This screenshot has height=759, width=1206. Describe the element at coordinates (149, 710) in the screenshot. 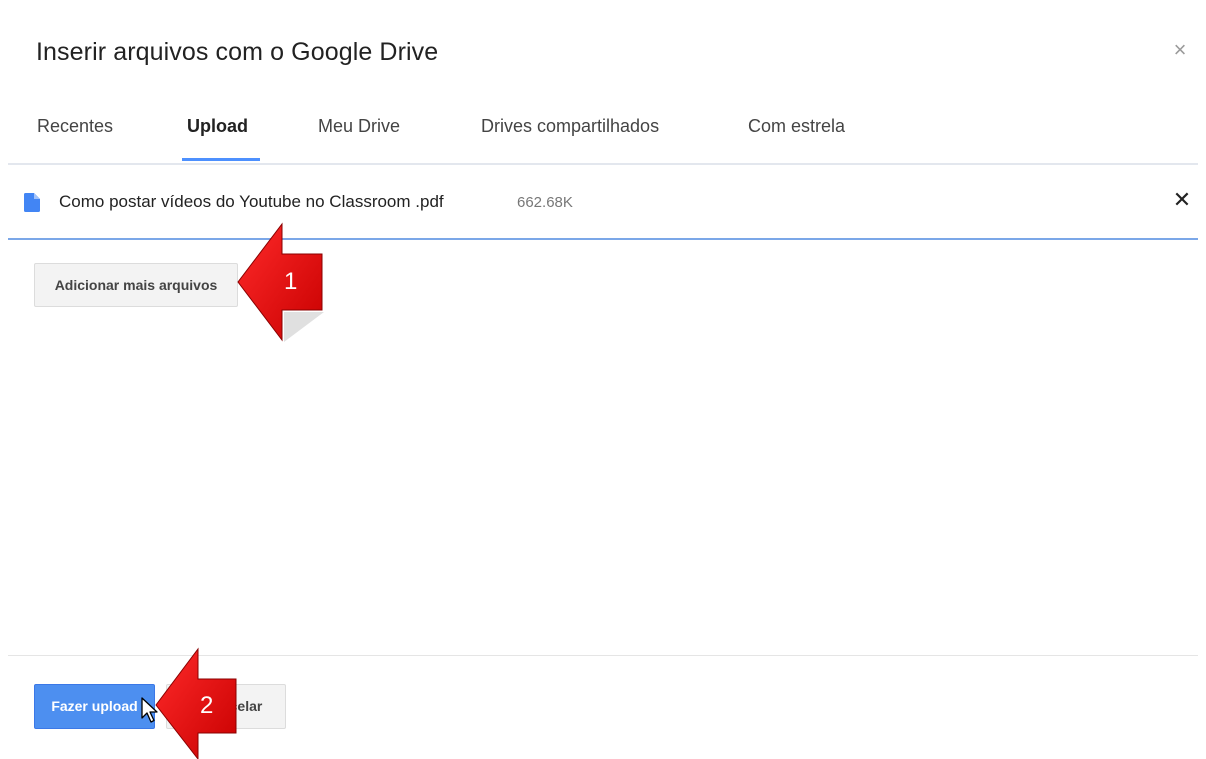

I see `mouse-cursor-icon` at that location.